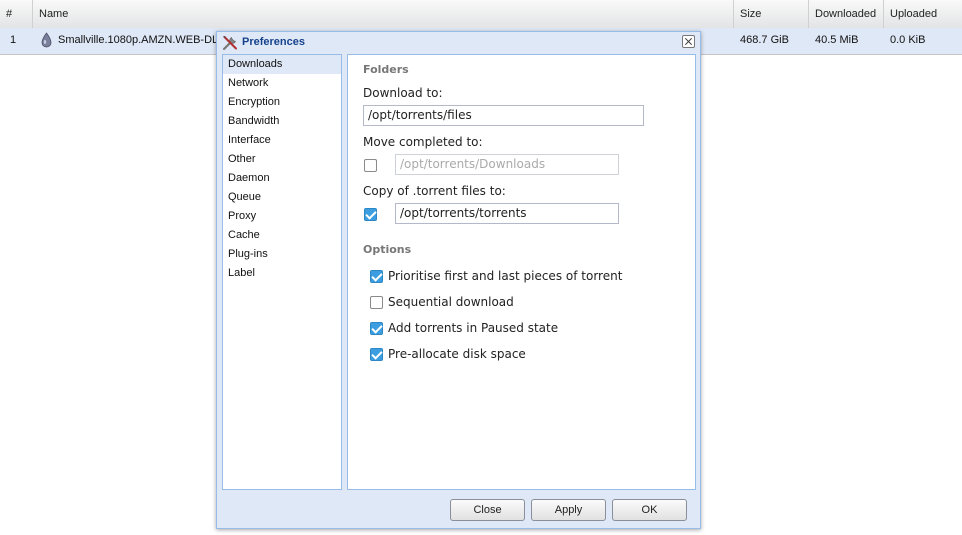 The image size is (962, 535). What do you see at coordinates (282, 216) in the screenshot?
I see `nav-item-proxy: Proxy` at bounding box center [282, 216].